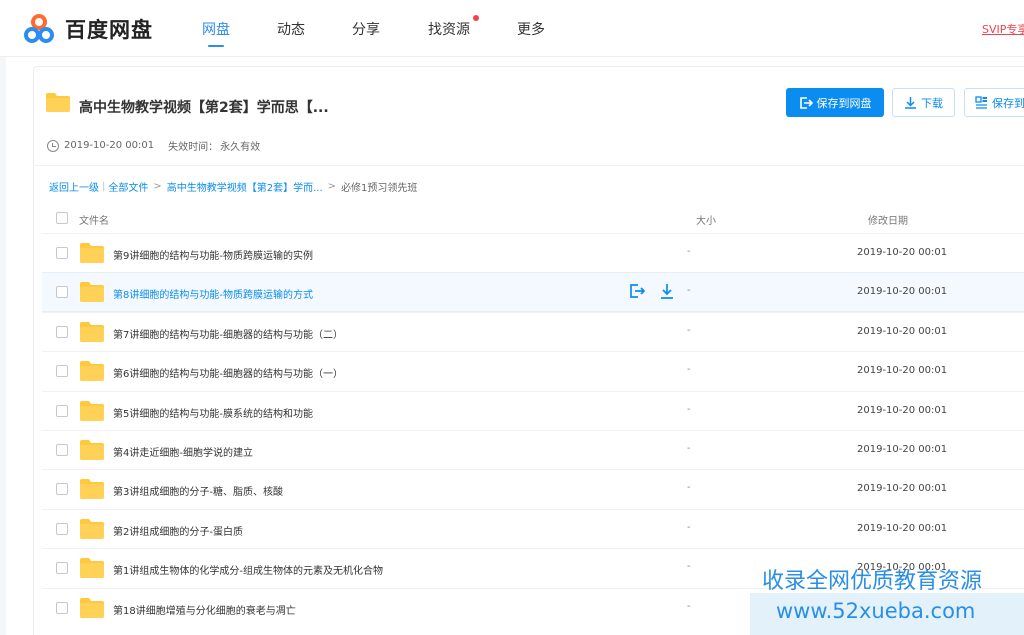 The height and width of the screenshot is (635, 1024). What do you see at coordinates (533, 528) in the screenshot?
I see `table-row: 第2讲组成细胞的分子-蛋白质 - 2019-10-20 00:01` at bounding box center [533, 528].